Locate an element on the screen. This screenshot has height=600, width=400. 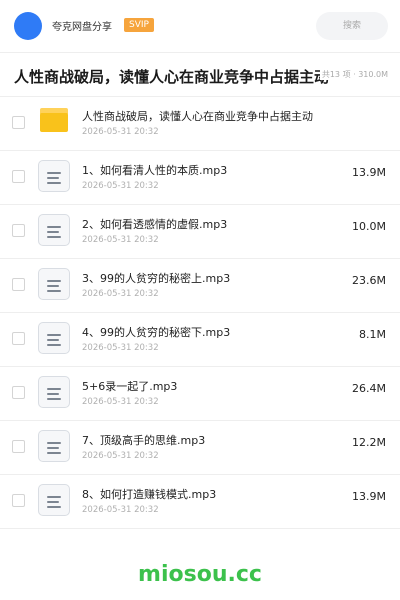
list-item: 2、如何看透感情的虚假.mp3 2026-05-31 20:32 10.0M is located at coordinates (200, 231).